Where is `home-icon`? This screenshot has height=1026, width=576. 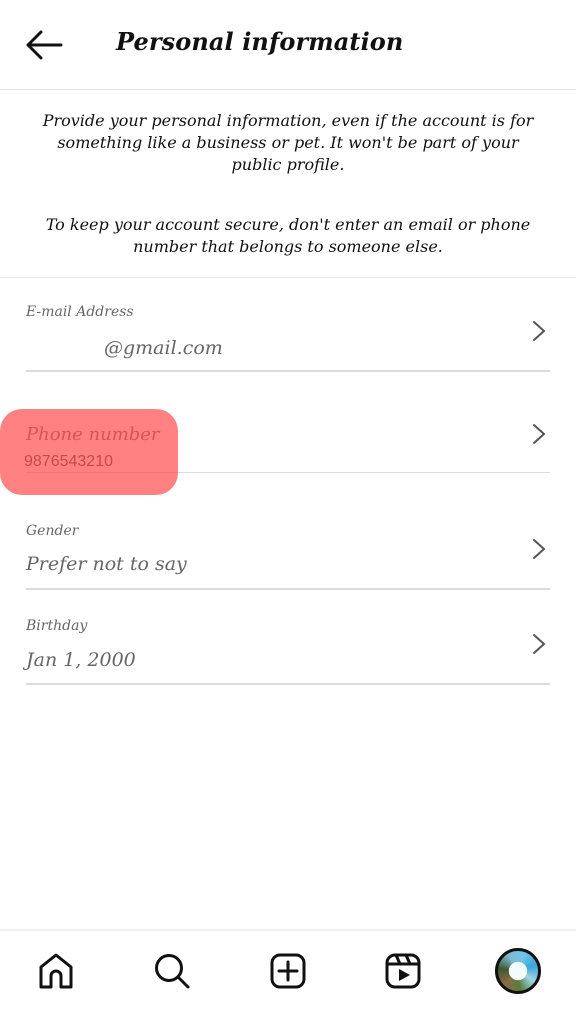
home-icon is located at coordinates (56, 971).